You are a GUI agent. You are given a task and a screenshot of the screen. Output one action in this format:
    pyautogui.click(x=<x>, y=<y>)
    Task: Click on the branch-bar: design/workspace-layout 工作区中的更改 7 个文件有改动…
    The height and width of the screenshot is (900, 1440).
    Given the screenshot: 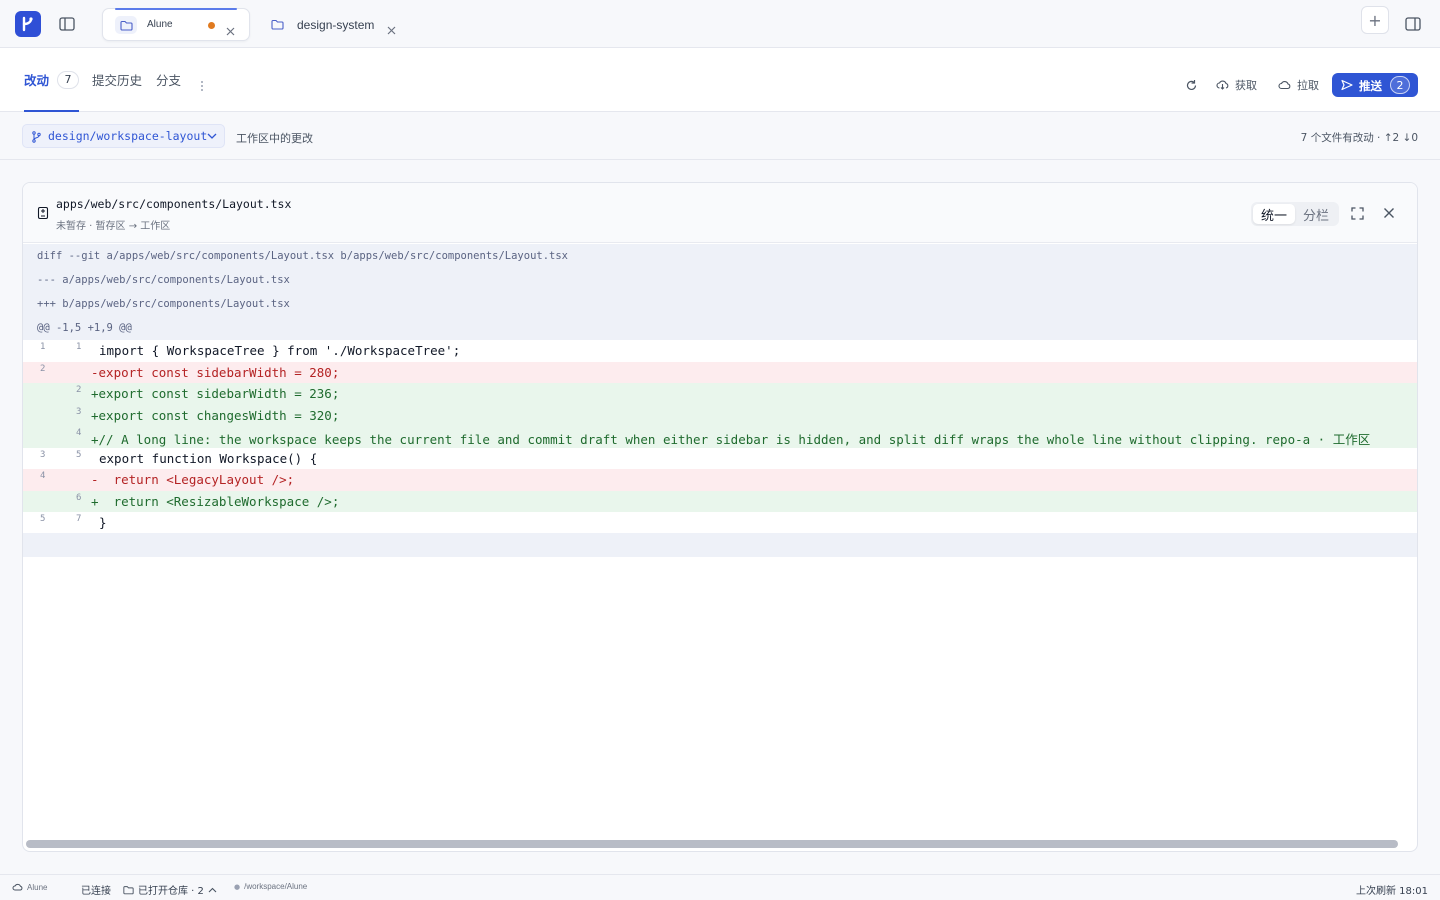 What is the action you would take?
    pyautogui.click(x=720, y=136)
    